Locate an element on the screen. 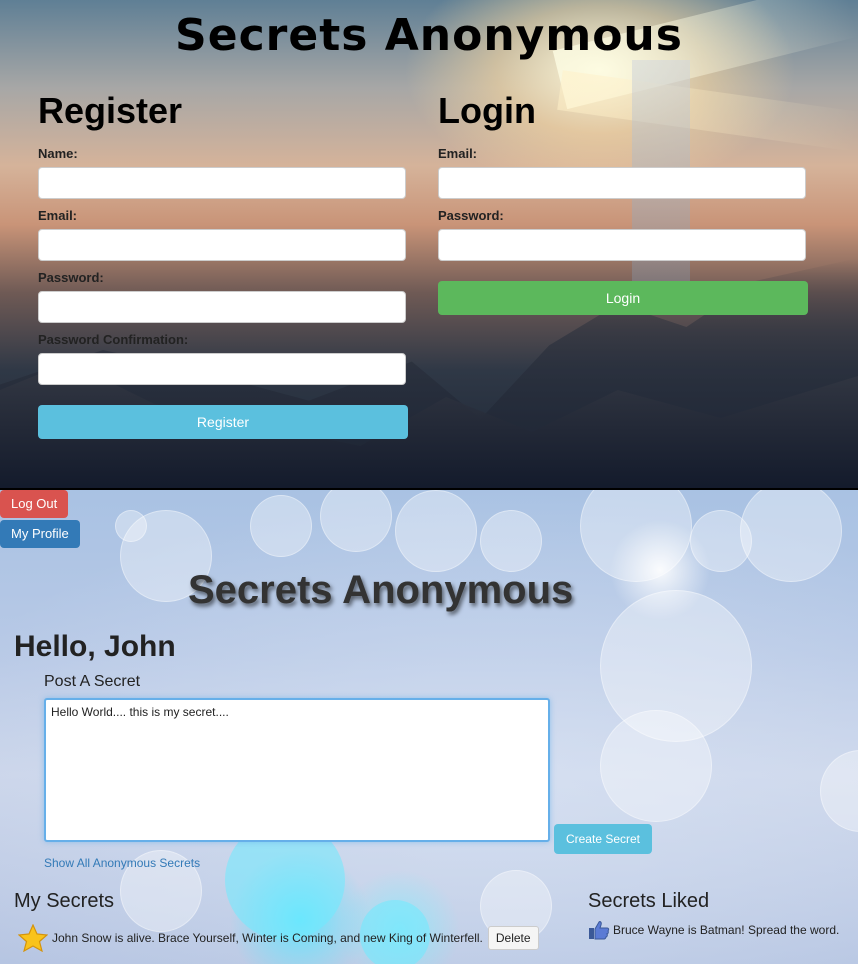 The image size is (858, 964). delete-button: Delete is located at coordinates (513, 938).